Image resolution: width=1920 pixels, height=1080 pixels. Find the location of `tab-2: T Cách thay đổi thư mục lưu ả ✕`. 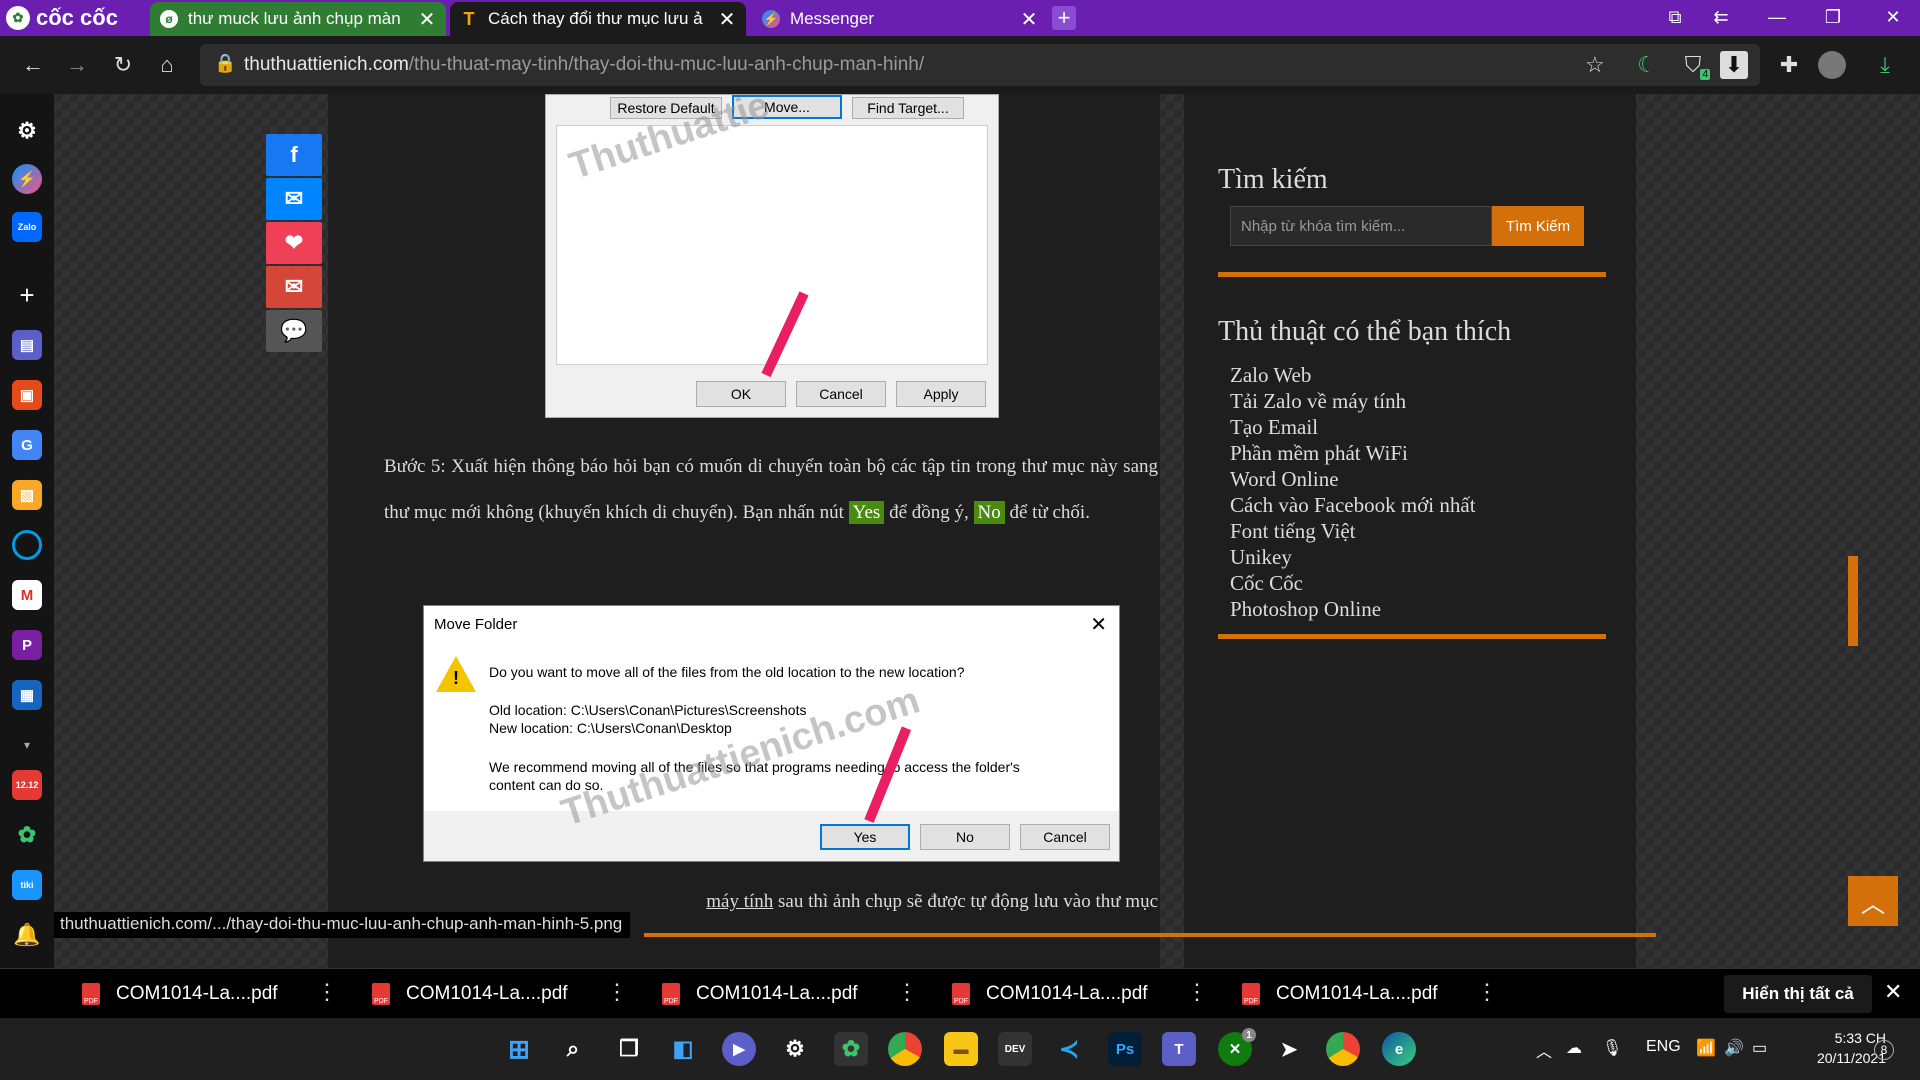

tab-2: T Cách thay đổi thư mục lưu ả ✕ is located at coordinates (598, 19).